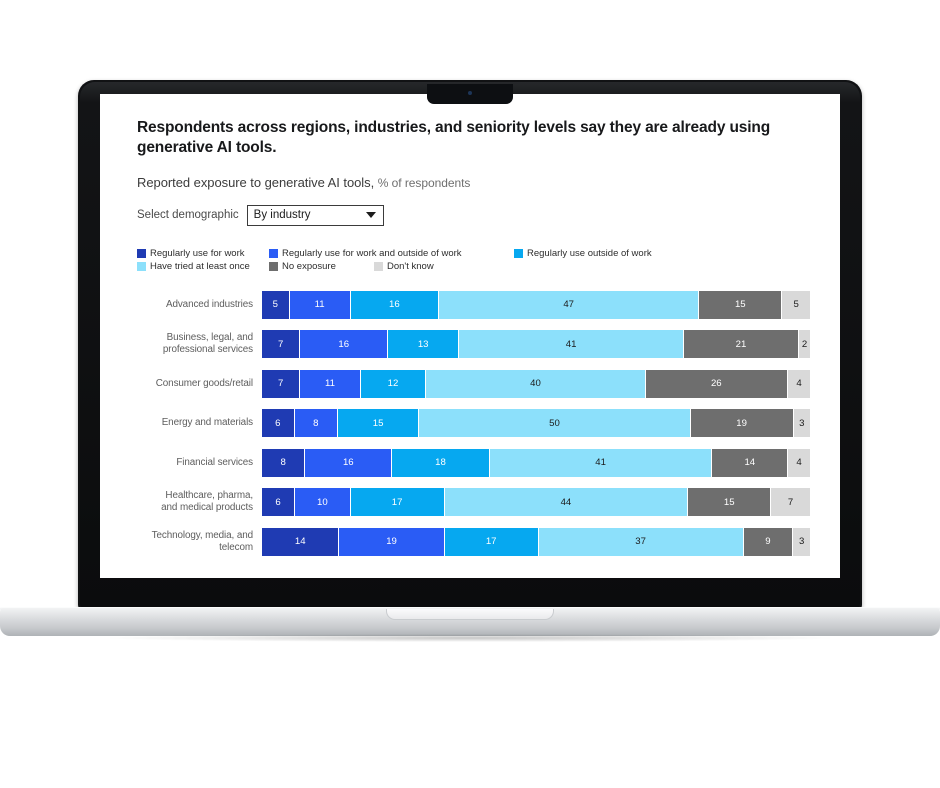  I want to click on bar-segment: 13, so click(424, 344).